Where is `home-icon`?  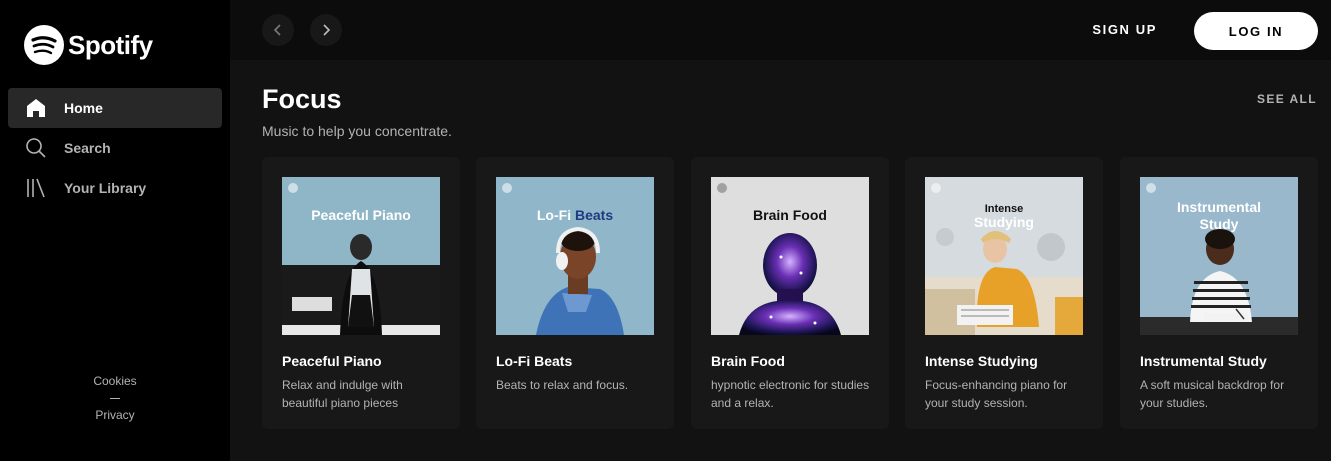
home-icon is located at coordinates (36, 108).